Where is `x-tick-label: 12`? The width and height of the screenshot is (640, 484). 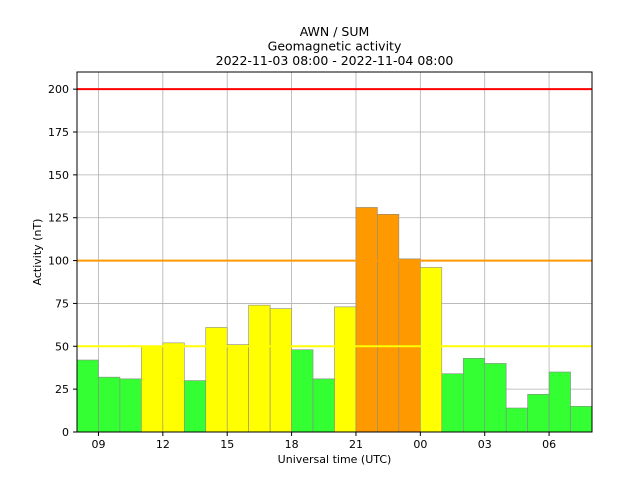 x-tick-label: 12 is located at coordinates (163, 444).